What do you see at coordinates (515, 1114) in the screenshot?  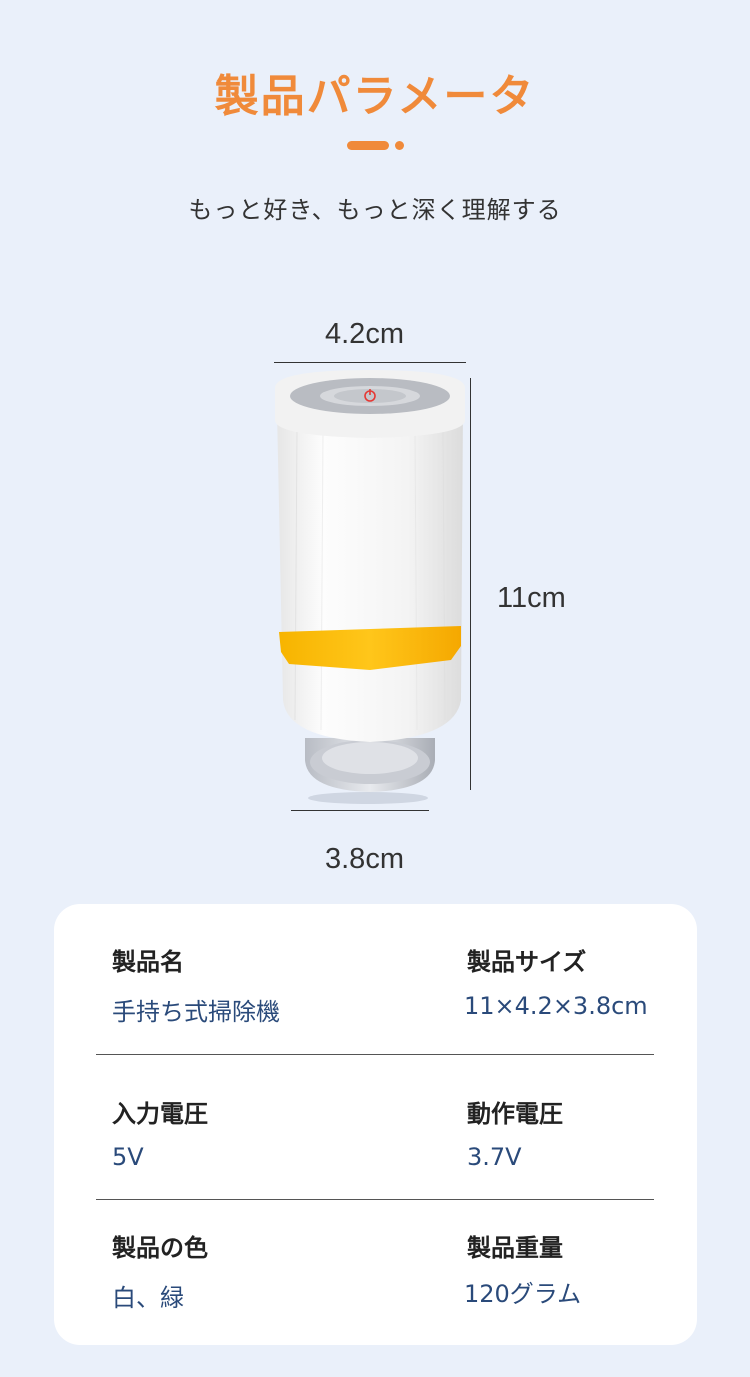 I see `spec-label-operating-voltage: 動作電圧` at bounding box center [515, 1114].